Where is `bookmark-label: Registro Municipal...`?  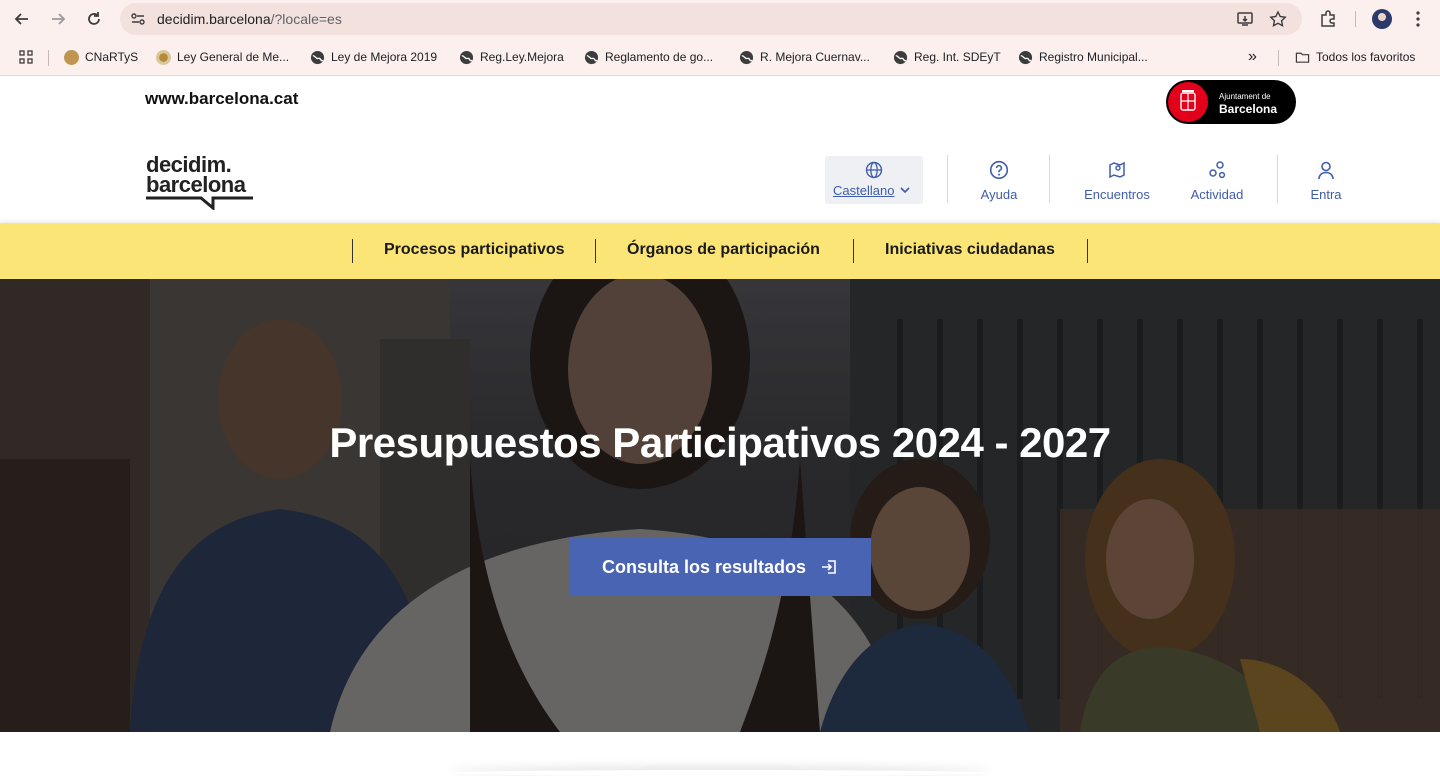 bookmark-label: Registro Municipal... is located at coordinates (1093, 57).